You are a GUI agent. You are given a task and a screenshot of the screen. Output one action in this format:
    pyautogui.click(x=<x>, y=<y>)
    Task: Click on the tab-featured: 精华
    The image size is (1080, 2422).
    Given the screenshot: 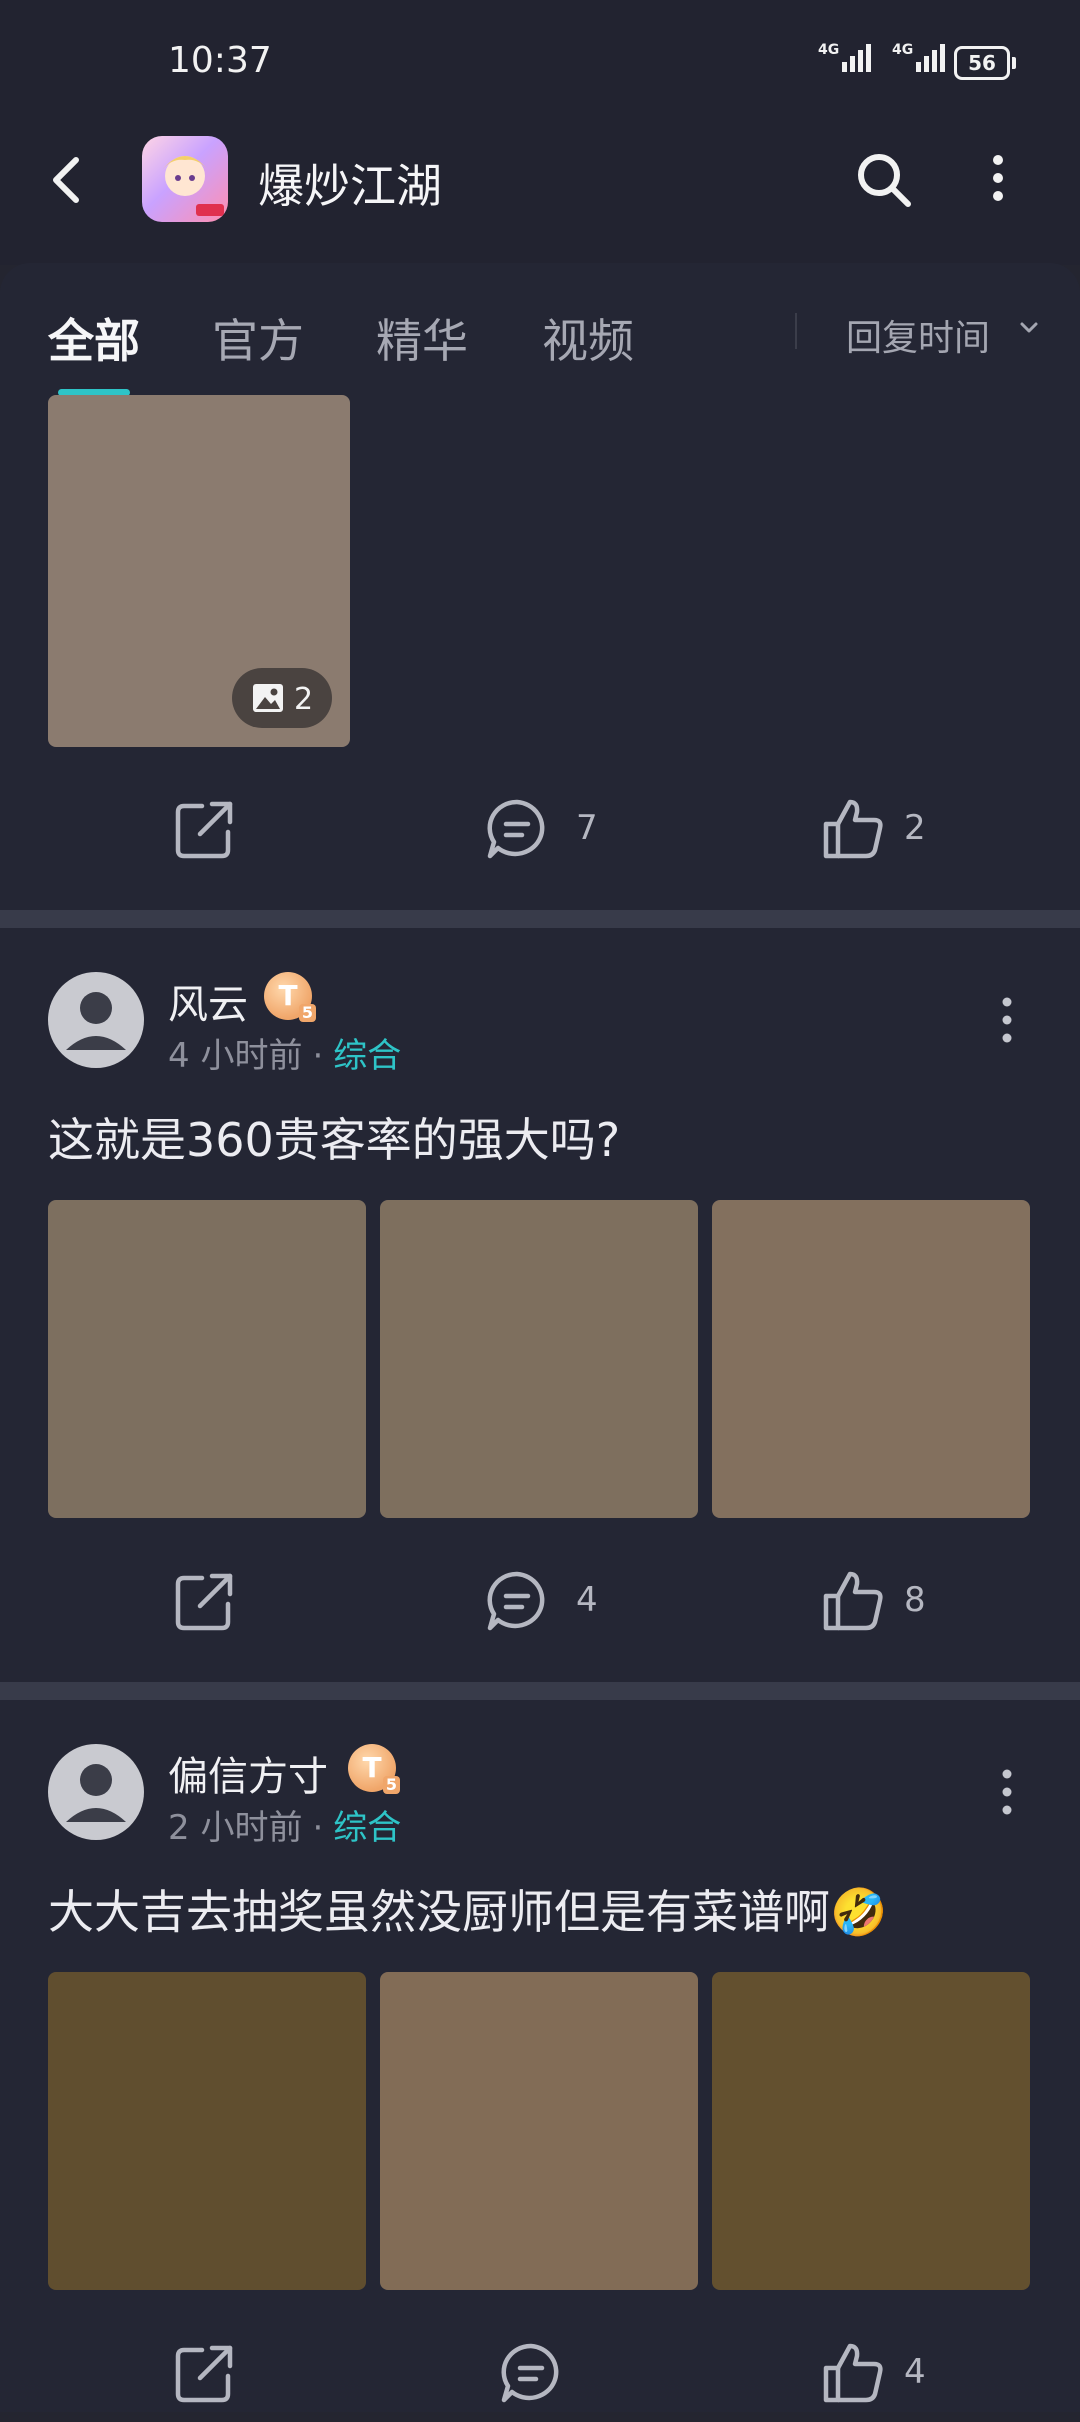 What is the action you would take?
    pyautogui.click(x=422, y=338)
    